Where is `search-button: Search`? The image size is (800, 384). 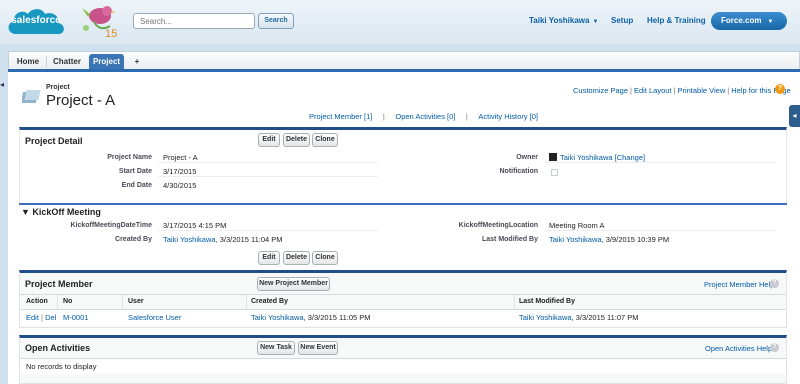 search-button: Search is located at coordinates (276, 21).